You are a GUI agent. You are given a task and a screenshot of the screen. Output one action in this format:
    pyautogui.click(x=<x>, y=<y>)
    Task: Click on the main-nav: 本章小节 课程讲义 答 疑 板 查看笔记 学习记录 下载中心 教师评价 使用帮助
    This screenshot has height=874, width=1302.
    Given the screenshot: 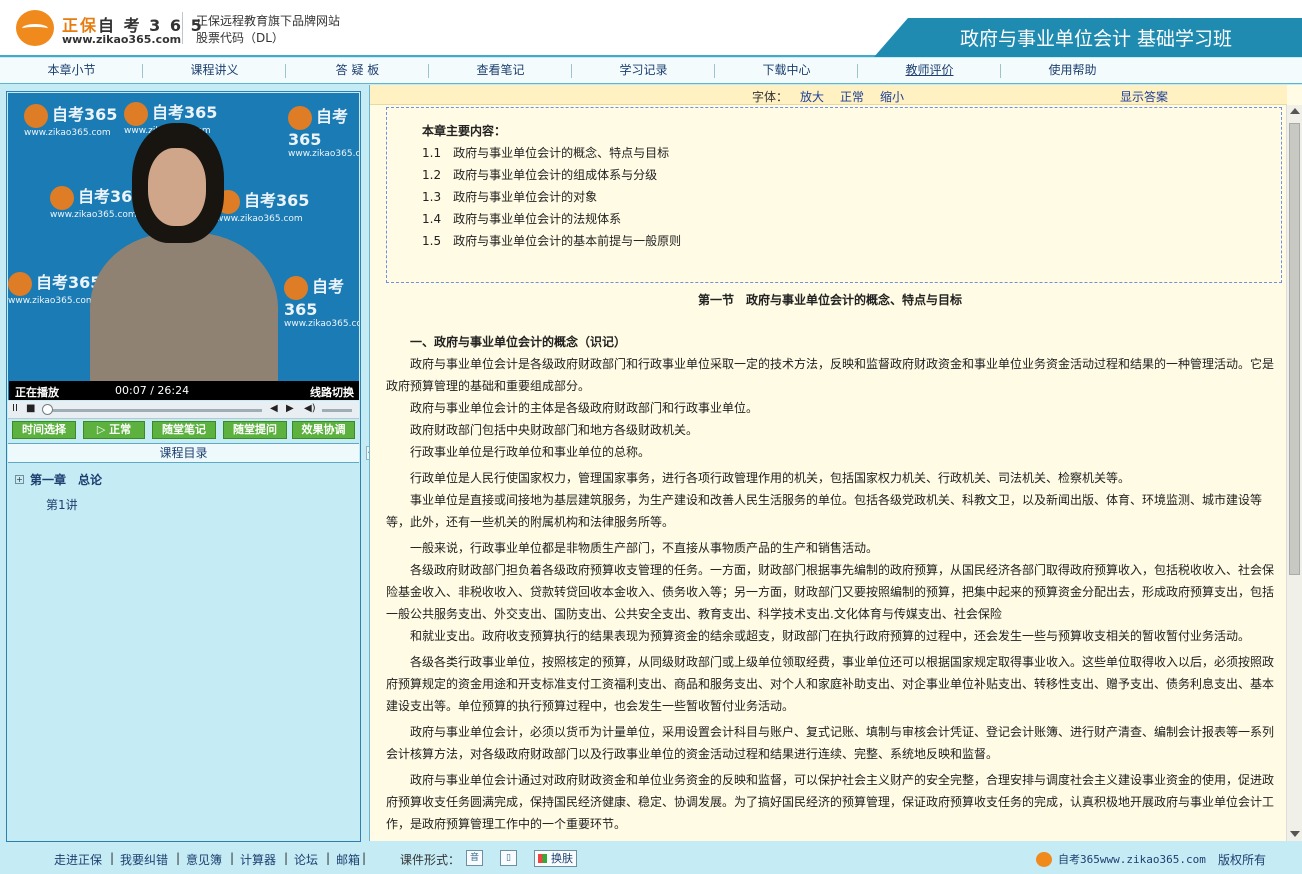 What is the action you would take?
    pyautogui.click(x=651, y=71)
    